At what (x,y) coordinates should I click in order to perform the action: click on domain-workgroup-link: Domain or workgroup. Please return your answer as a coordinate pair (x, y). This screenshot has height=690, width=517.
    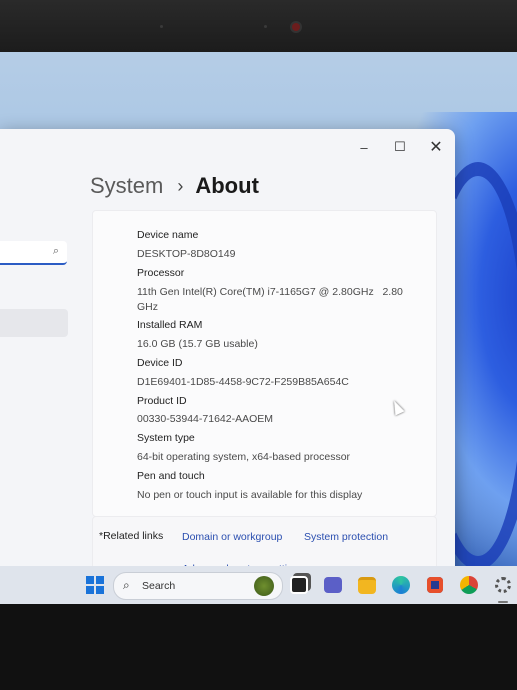
    Looking at the image, I should click on (232, 537).